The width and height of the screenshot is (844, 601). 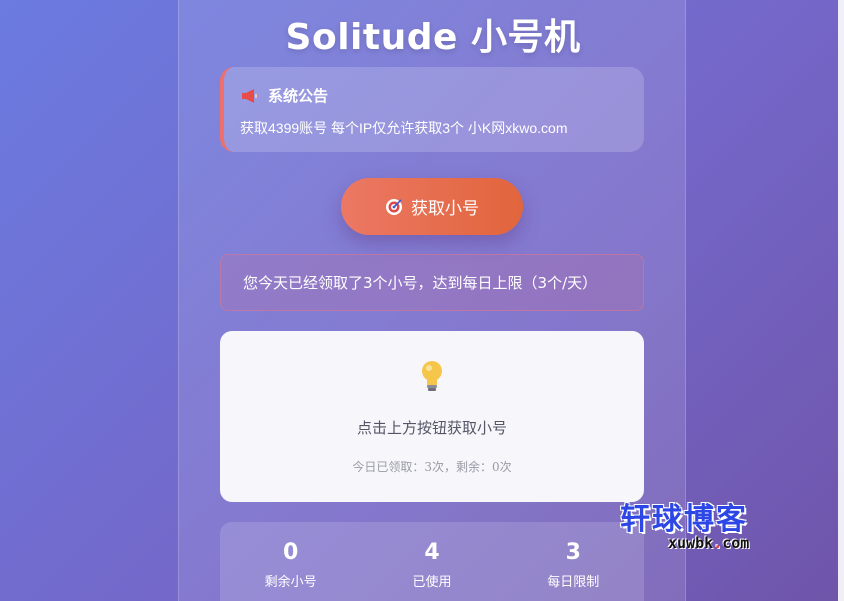 I want to click on watermark-url-prefix: xuwbk, so click(x=691, y=543).